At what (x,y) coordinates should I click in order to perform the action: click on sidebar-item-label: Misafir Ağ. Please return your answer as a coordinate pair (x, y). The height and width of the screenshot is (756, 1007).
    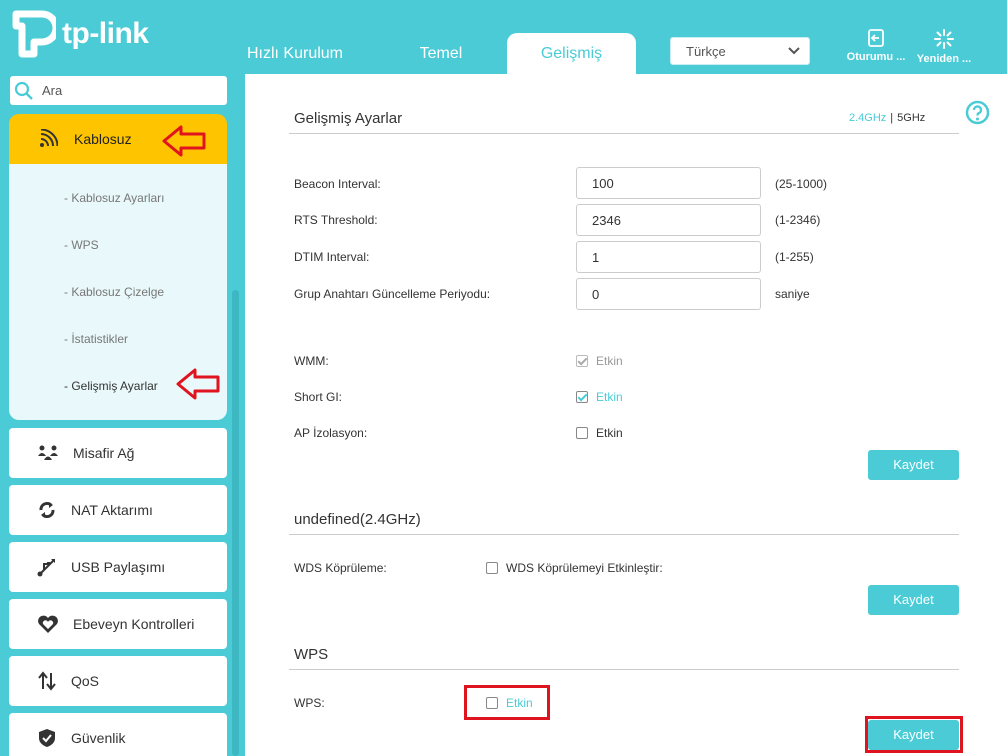
    Looking at the image, I should click on (104, 453).